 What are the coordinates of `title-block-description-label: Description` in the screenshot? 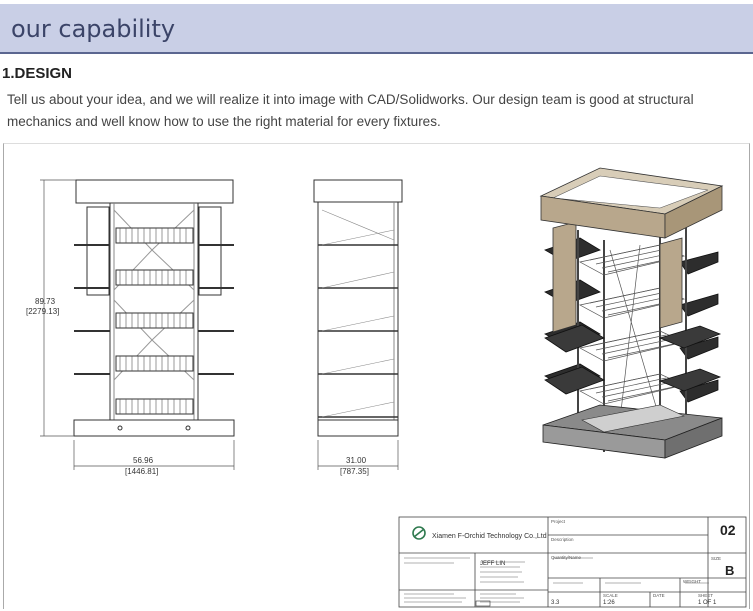 It's located at (562, 539).